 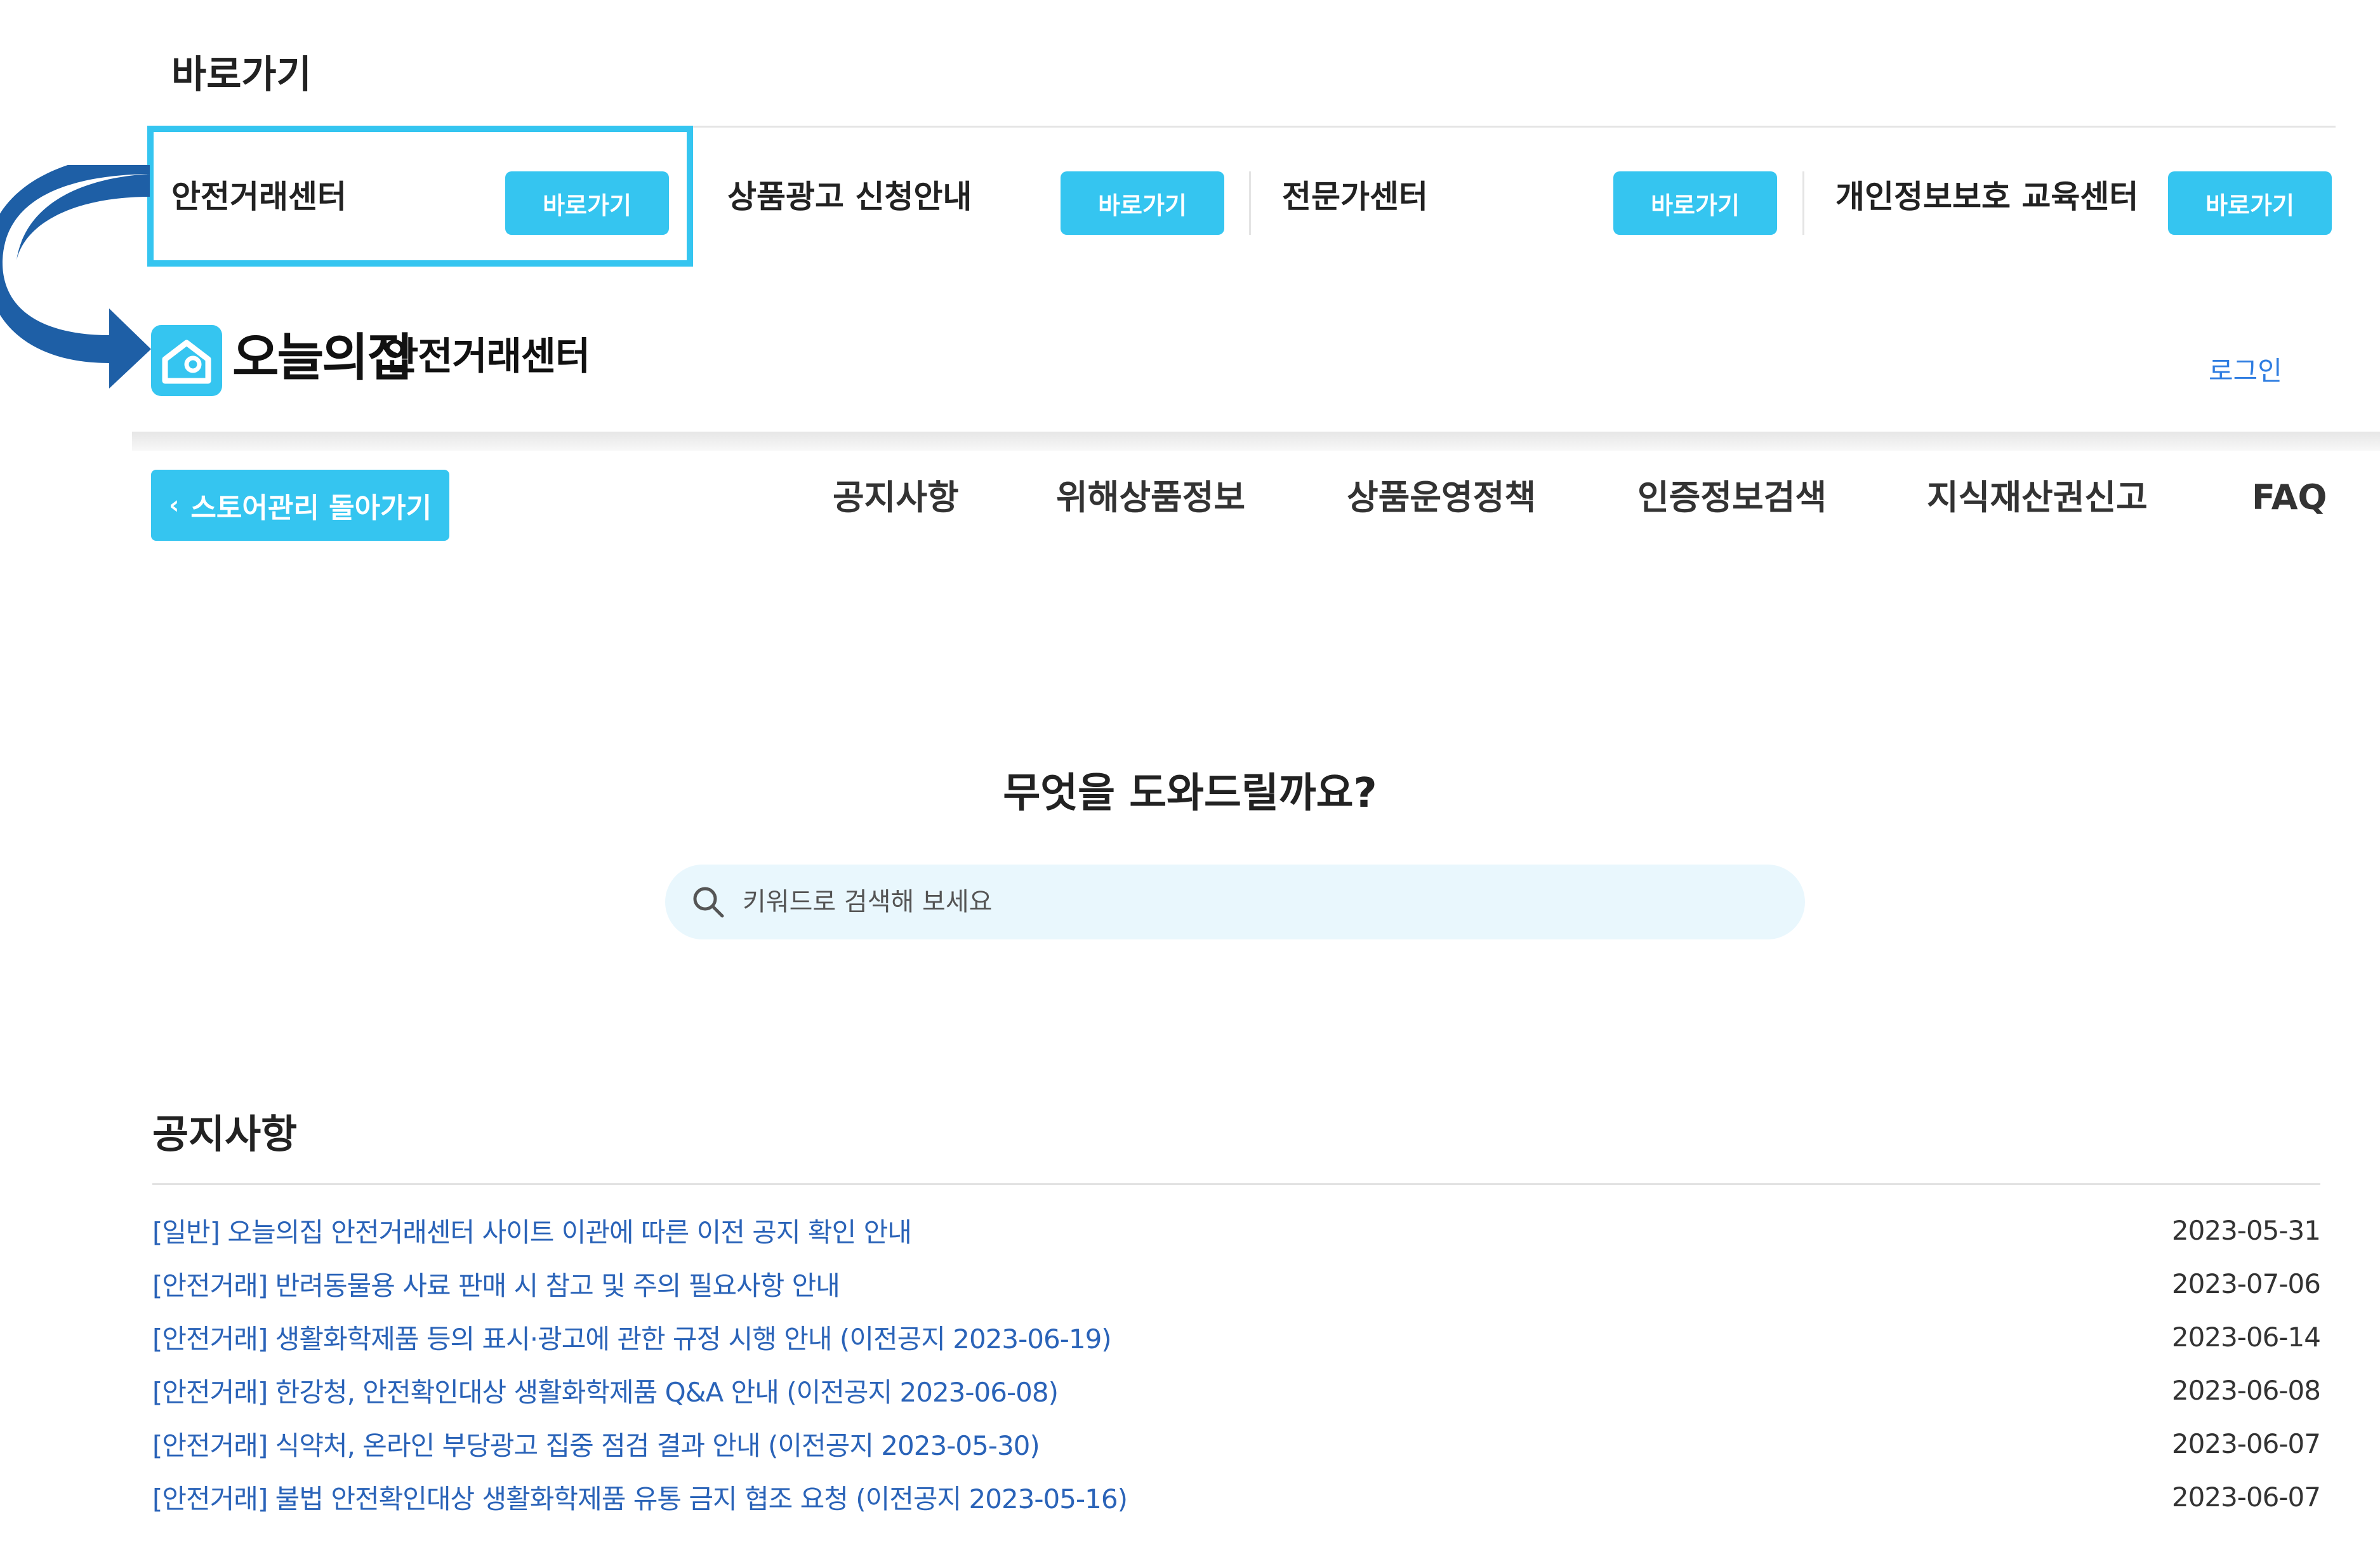 What do you see at coordinates (2246, 1230) in the screenshot?
I see `notice-date: 2023-05-31` at bounding box center [2246, 1230].